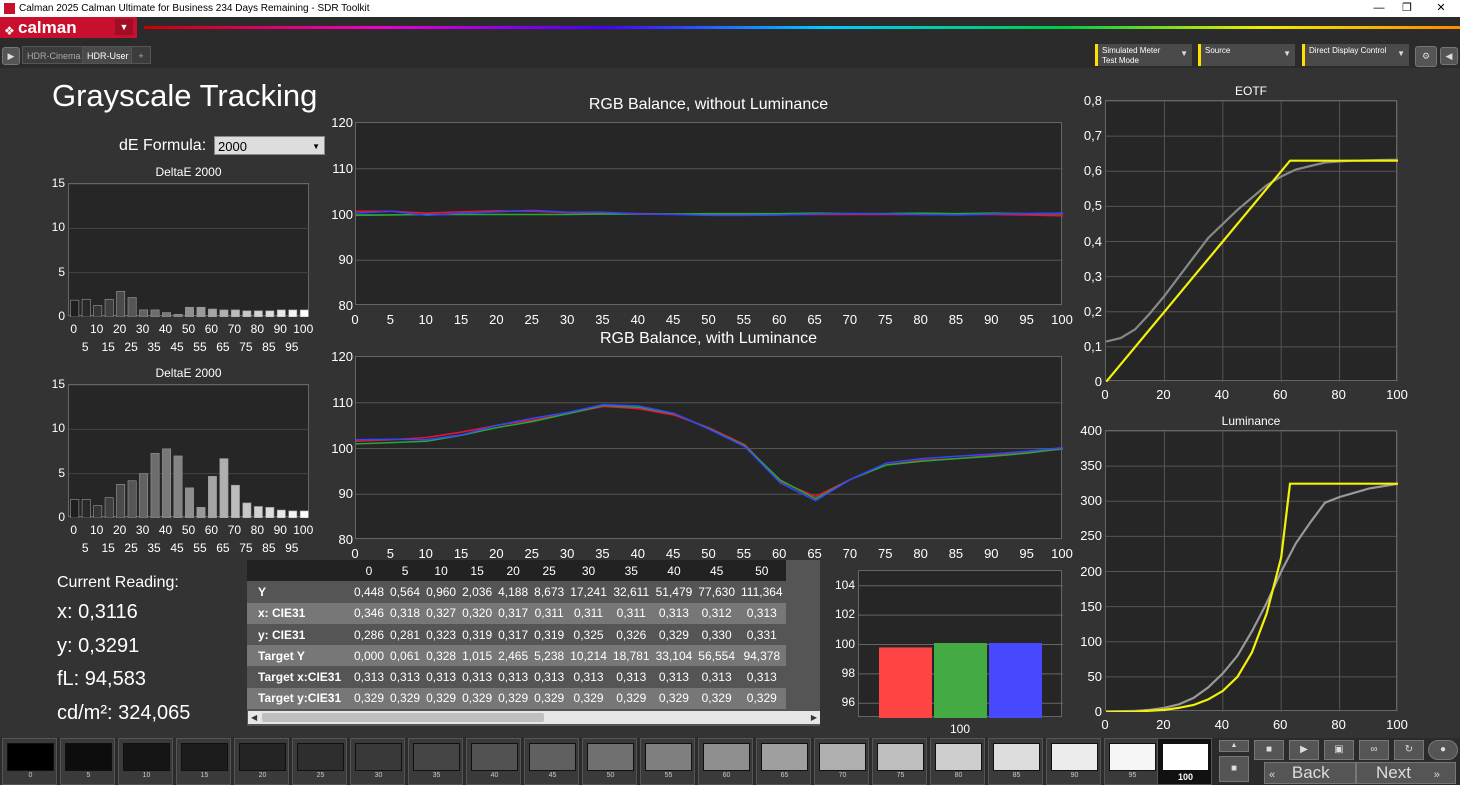  What do you see at coordinates (254, 717) in the screenshot?
I see `scroll-left-icon: ◀` at bounding box center [254, 717].